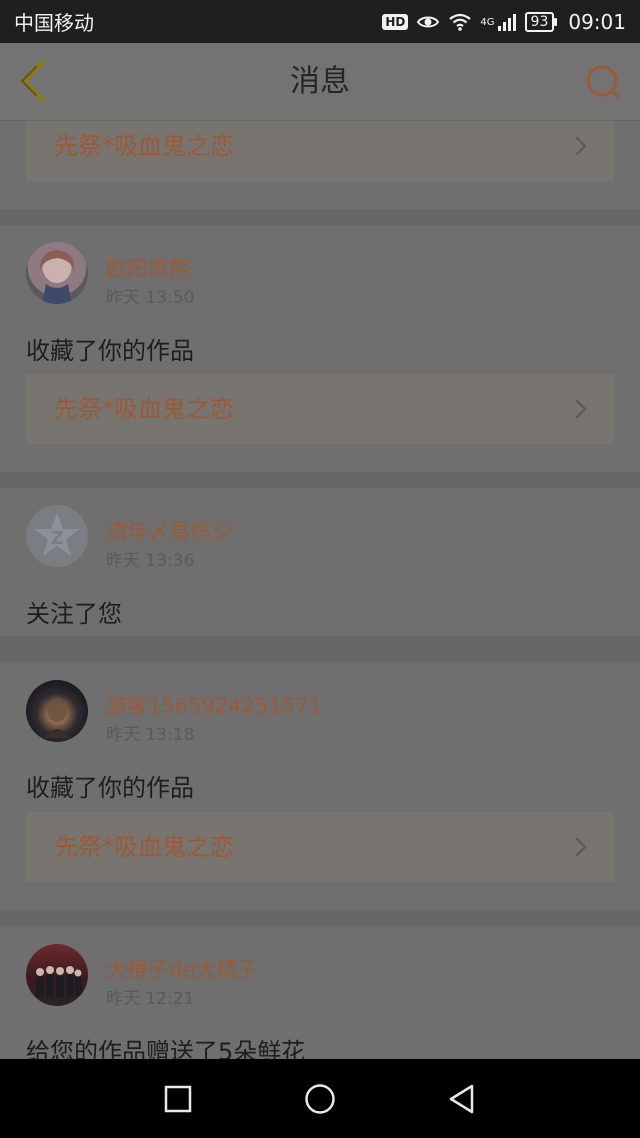 The height and width of the screenshot is (1138, 640). What do you see at coordinates (59, 981) in the screenshot?
I see `avatar-group-photo-icon` at bounding box center [59, 981].